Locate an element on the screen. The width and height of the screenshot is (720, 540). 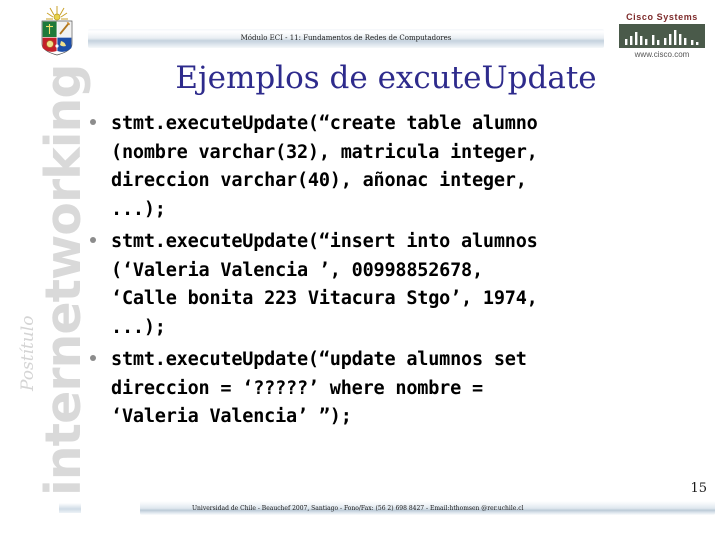
sidebar-branding: internetworking Postítulo is located at coordinates (46, 270).